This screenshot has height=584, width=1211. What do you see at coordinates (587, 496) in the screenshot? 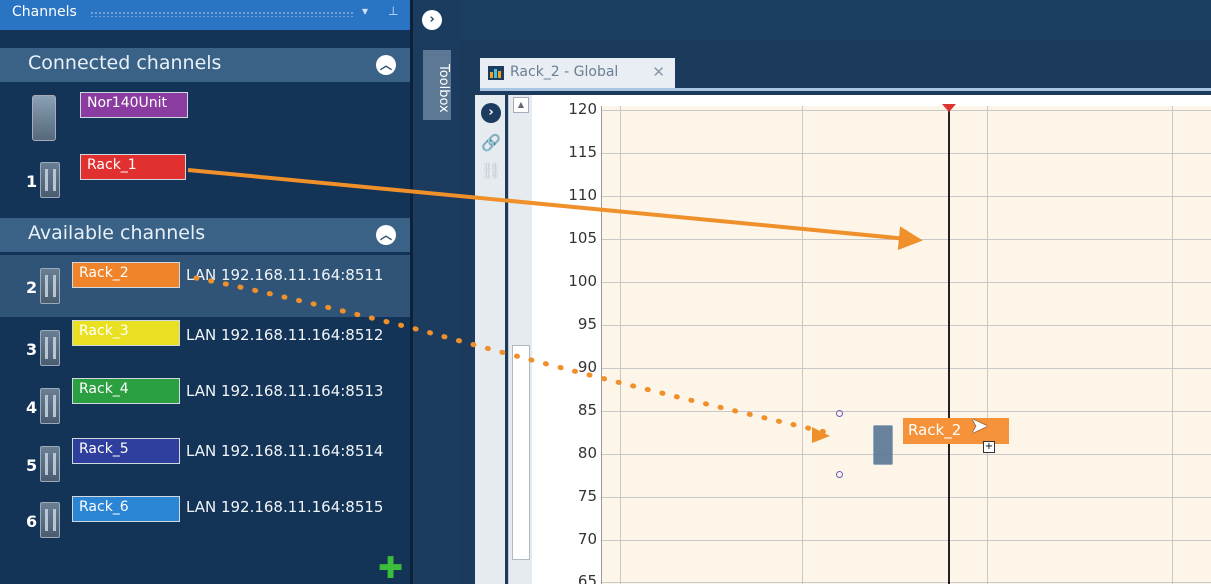
I see `y-tick-label: 75` at bounding box center [587, 496].